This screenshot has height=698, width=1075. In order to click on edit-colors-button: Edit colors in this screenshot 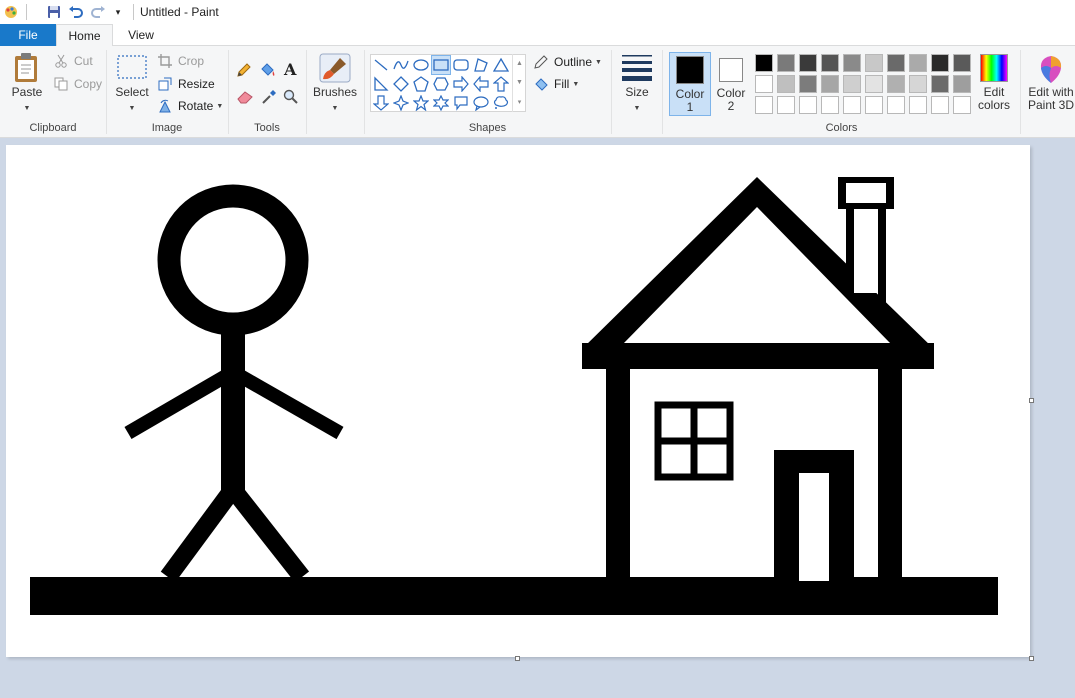, I will do `click(994, 83)`.